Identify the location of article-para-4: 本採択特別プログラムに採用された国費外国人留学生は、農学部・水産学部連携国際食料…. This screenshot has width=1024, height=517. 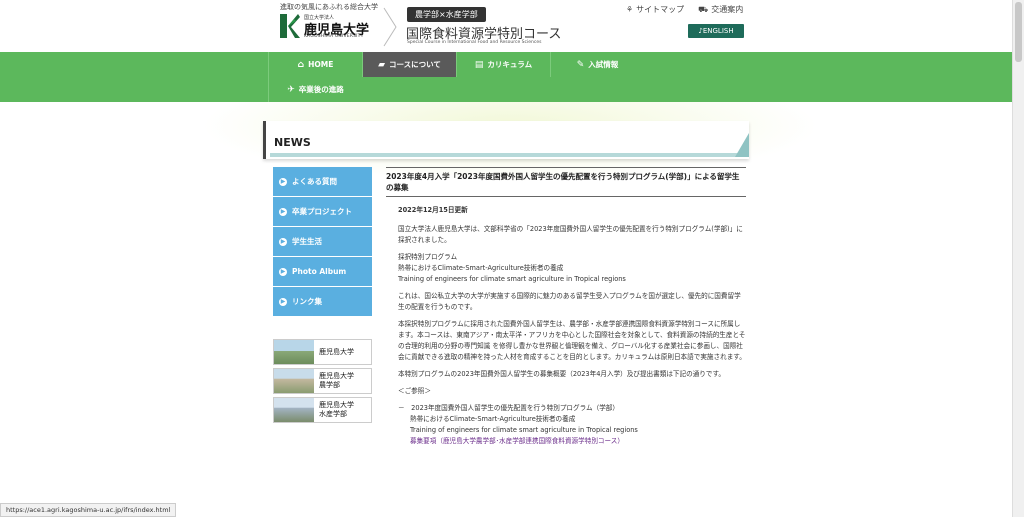
(572, 340).